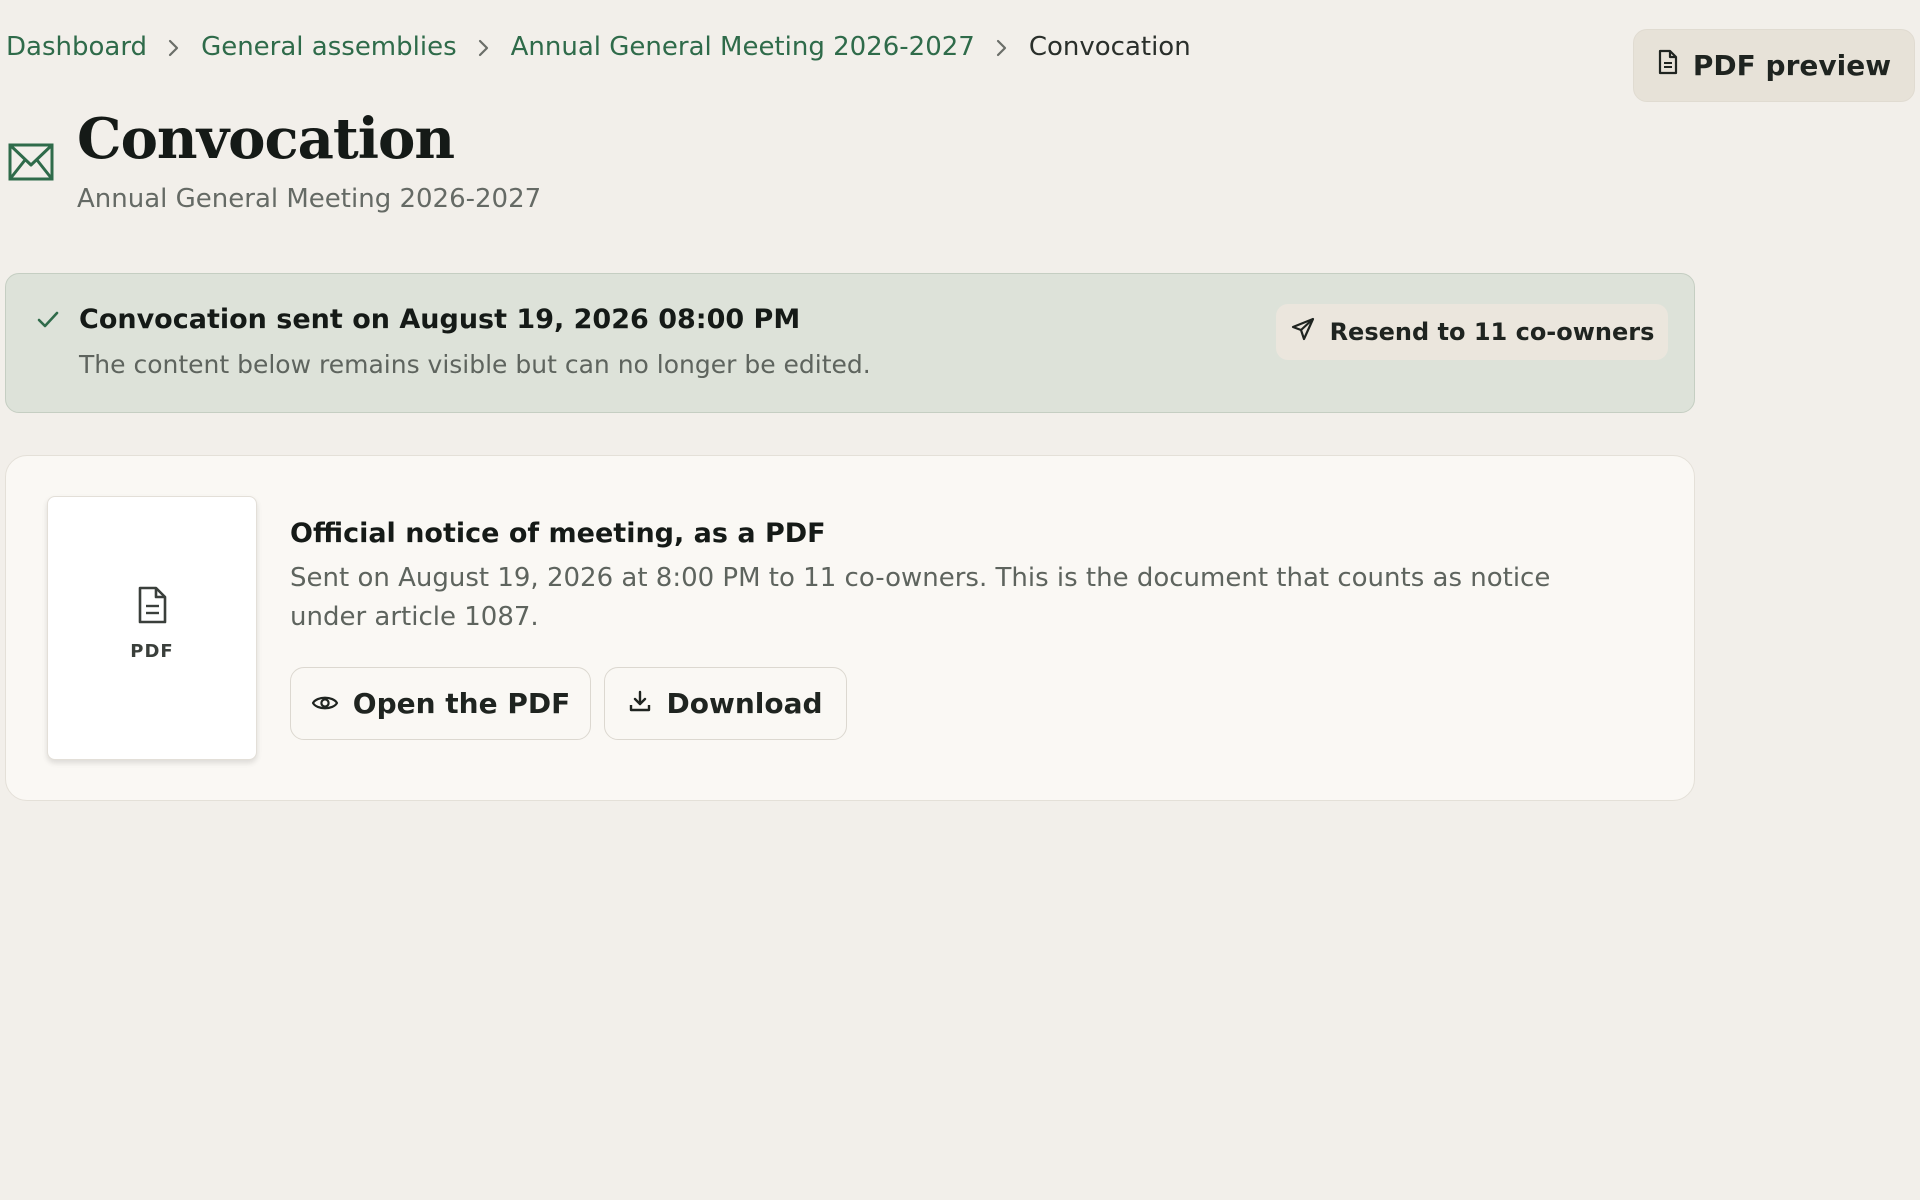 The height and width of the screenshot is (1200, 1920). I want to click on pdf-thumbnail: PDF, so click(152, 628).